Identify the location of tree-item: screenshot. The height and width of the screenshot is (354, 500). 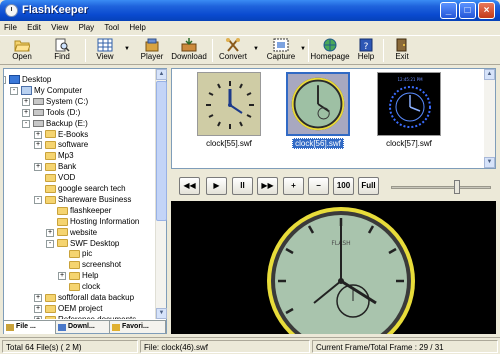
(95, 265).